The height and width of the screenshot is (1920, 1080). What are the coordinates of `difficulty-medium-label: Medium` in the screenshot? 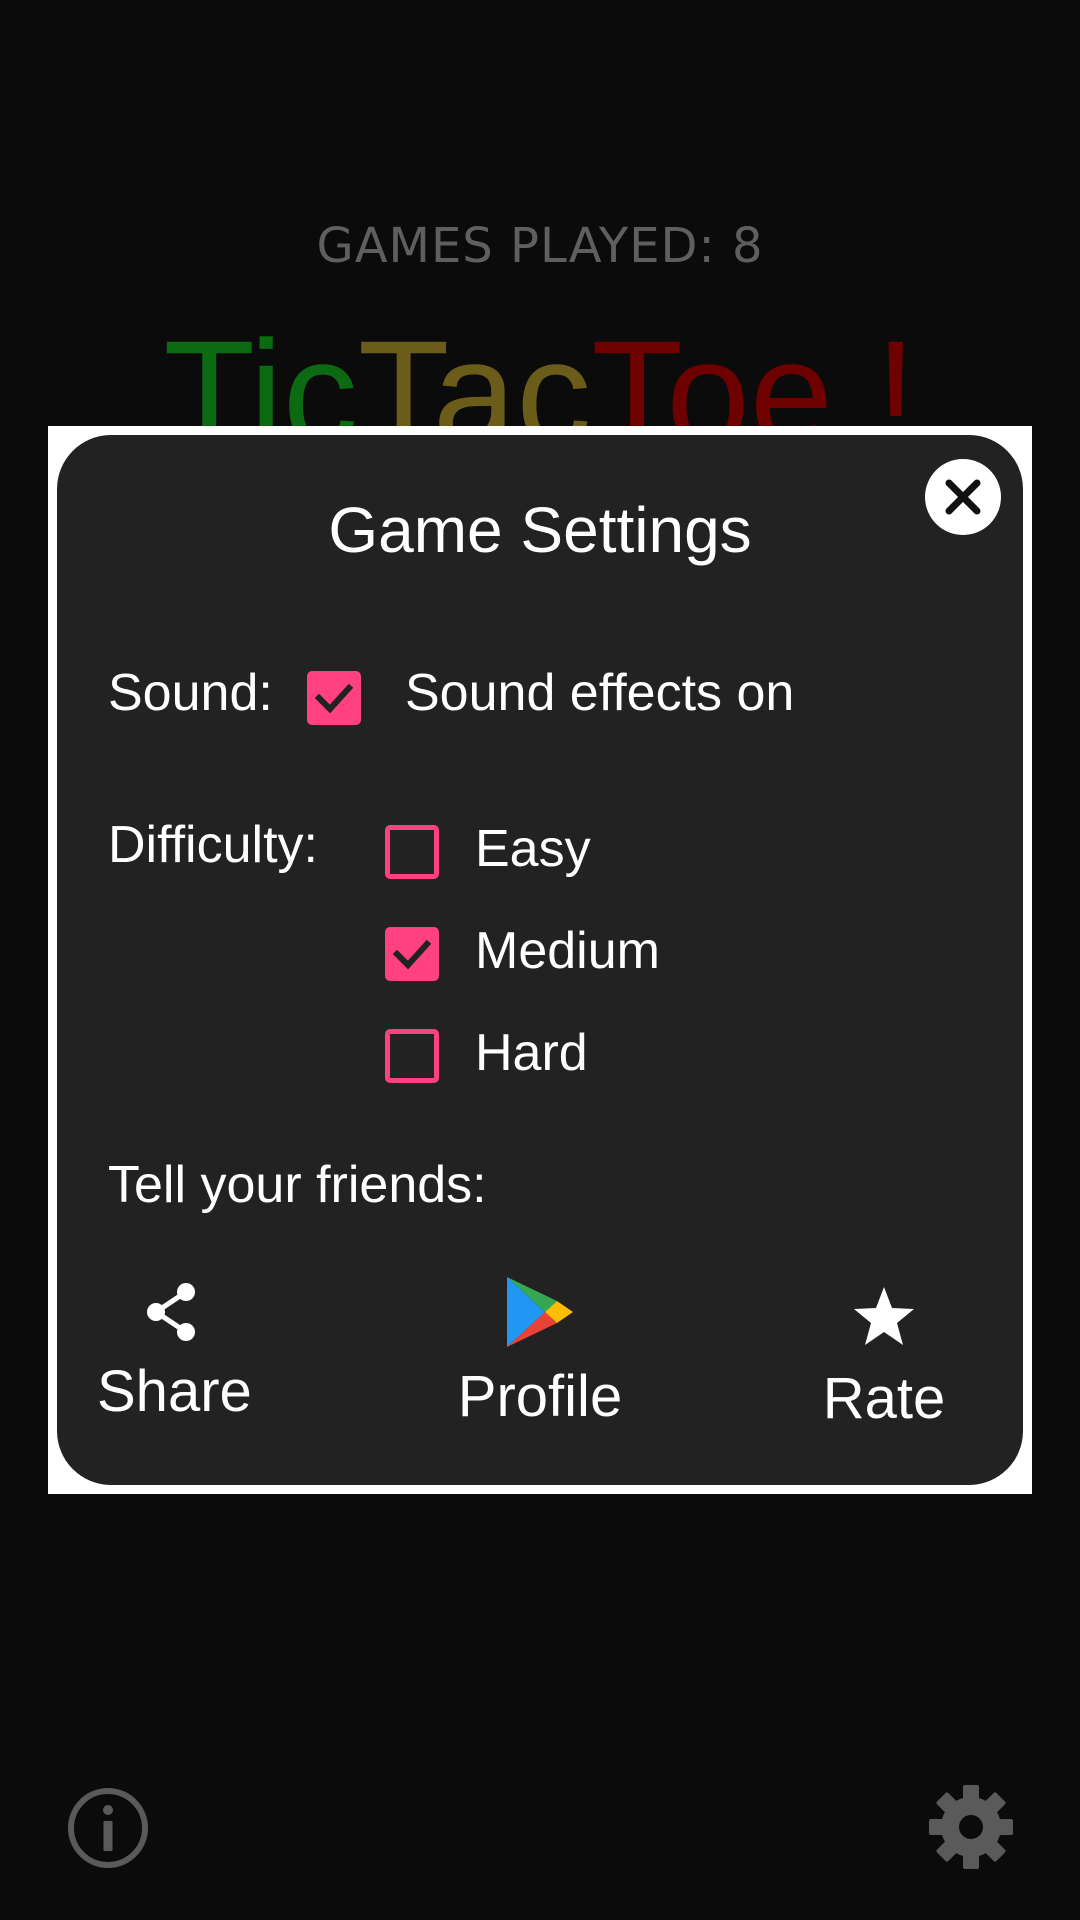 It's located at (567, 951).